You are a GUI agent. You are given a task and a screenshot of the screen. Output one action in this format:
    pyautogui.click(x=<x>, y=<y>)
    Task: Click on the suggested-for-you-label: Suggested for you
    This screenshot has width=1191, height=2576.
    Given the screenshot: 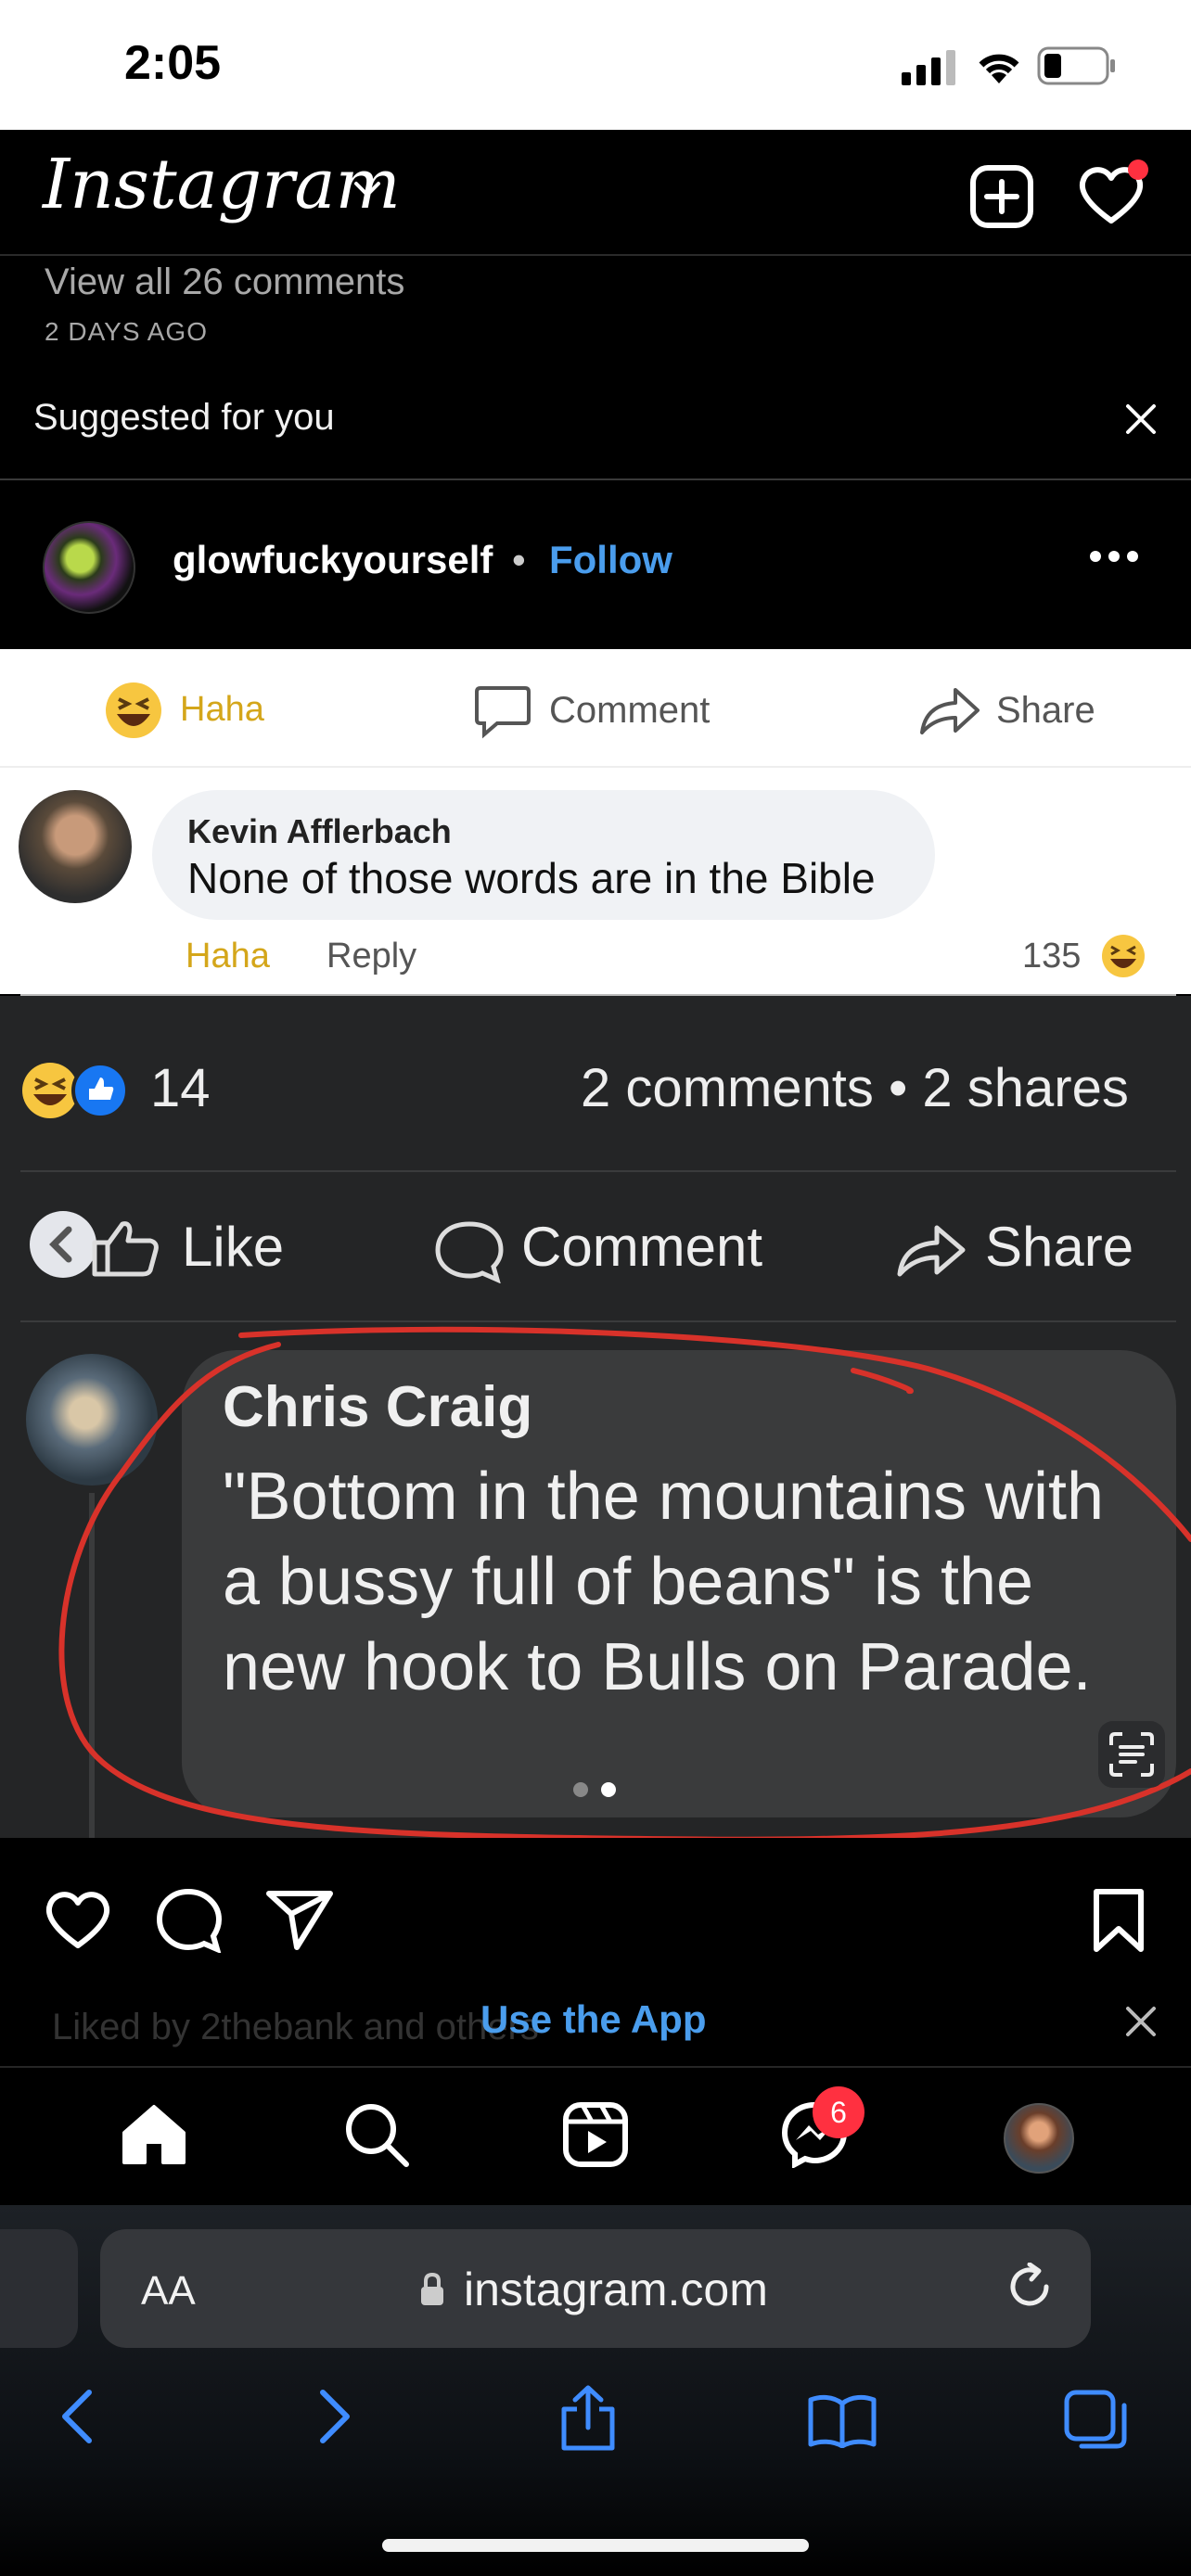 What is the action you would take?
    pyautogui.click(x=184, y=418)
    